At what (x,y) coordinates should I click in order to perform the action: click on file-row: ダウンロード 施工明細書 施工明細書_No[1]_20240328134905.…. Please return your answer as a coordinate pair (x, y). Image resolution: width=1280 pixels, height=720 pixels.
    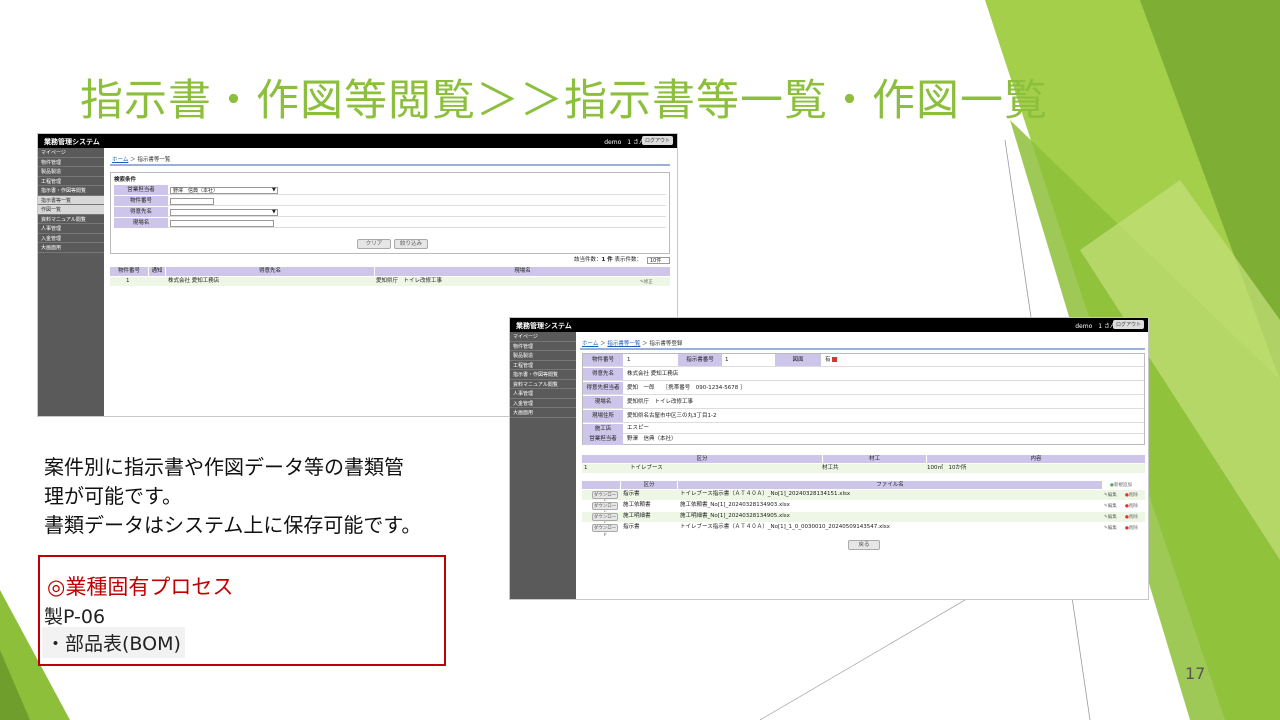
    Looking at the image, I should click on (863, 519).